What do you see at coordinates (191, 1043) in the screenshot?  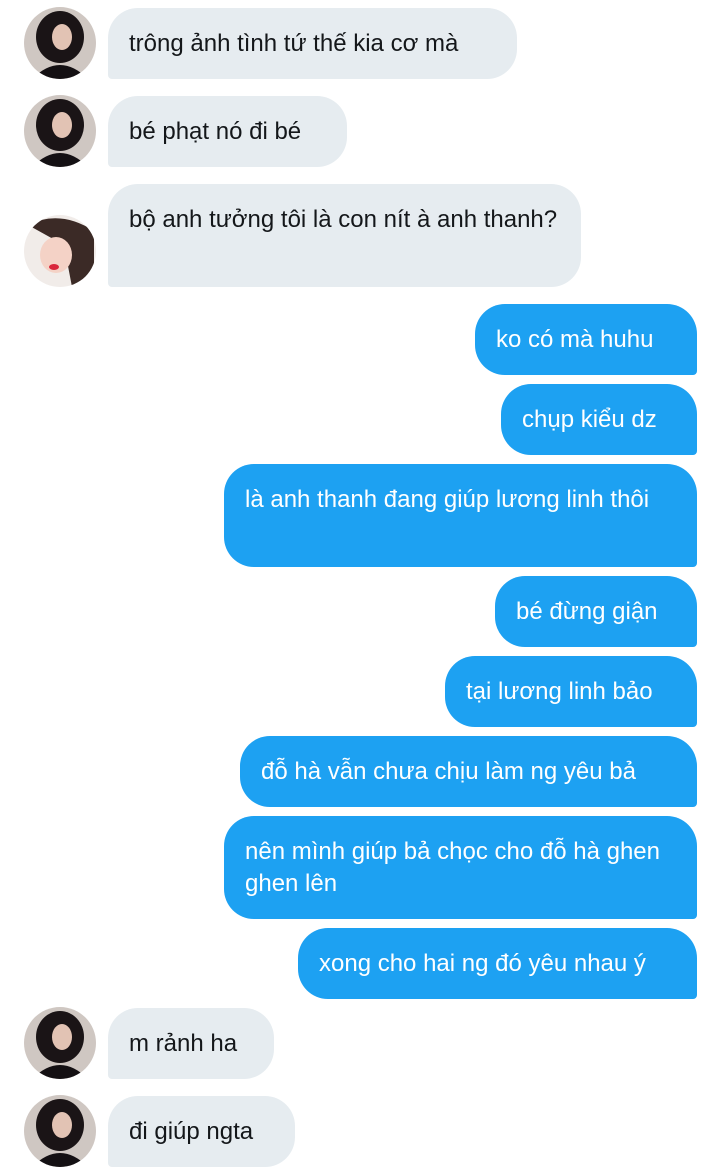 I see `incoming-message: m rảnh ha` at bounding box center [191, 1043].